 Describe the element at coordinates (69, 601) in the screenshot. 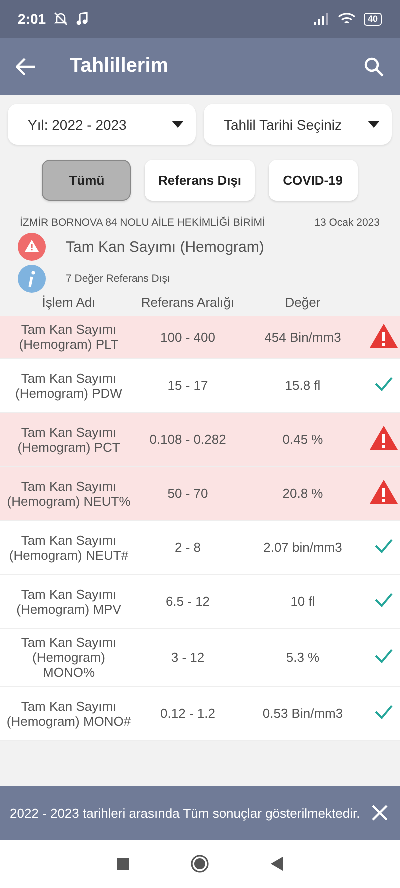

I see `test-name-cell-text: Tam Kan Sayımı (Hemogram) MPV` at that location.